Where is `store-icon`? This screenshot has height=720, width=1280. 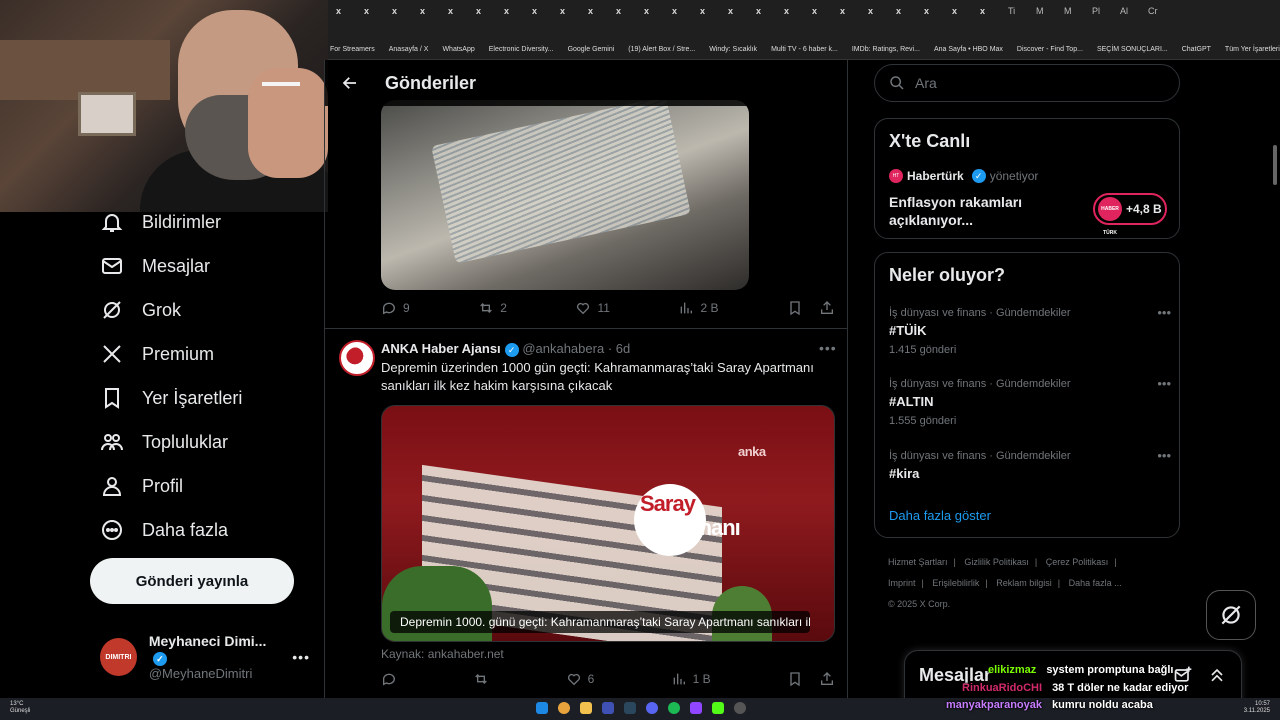
store-icon is located at coordinates (608, 708).